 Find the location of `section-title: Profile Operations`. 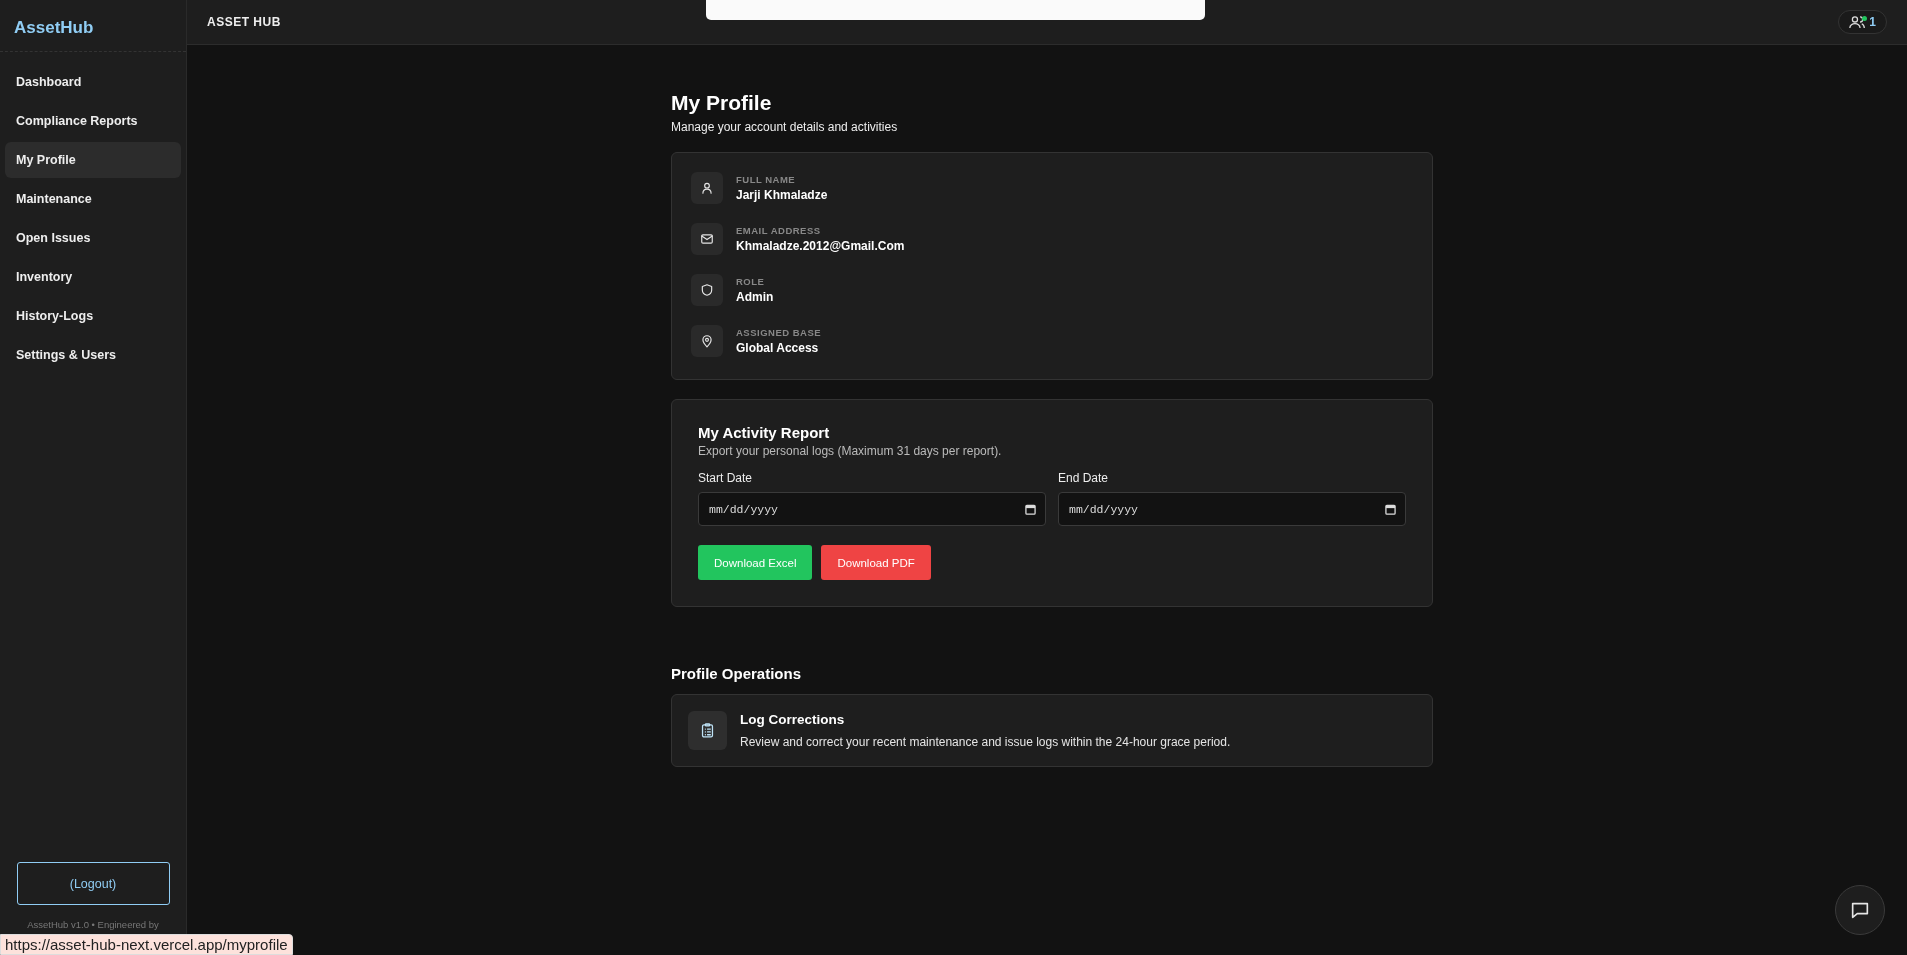

section-title: Profile Operations is located at coordinates (737, 673).